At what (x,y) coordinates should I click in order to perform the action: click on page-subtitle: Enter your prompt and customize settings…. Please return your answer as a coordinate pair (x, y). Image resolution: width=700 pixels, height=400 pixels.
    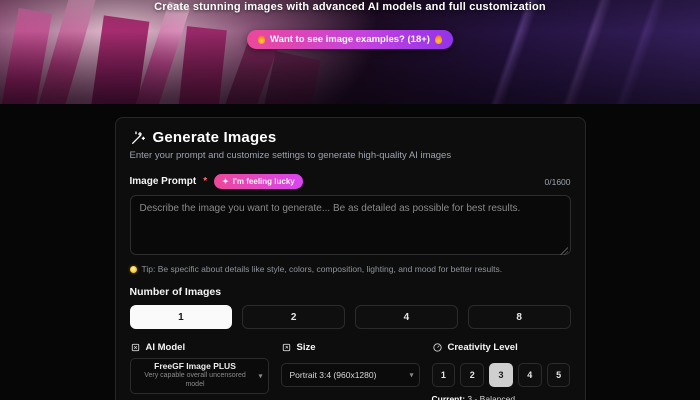
    Looking at the image, I should click on (290, 155).